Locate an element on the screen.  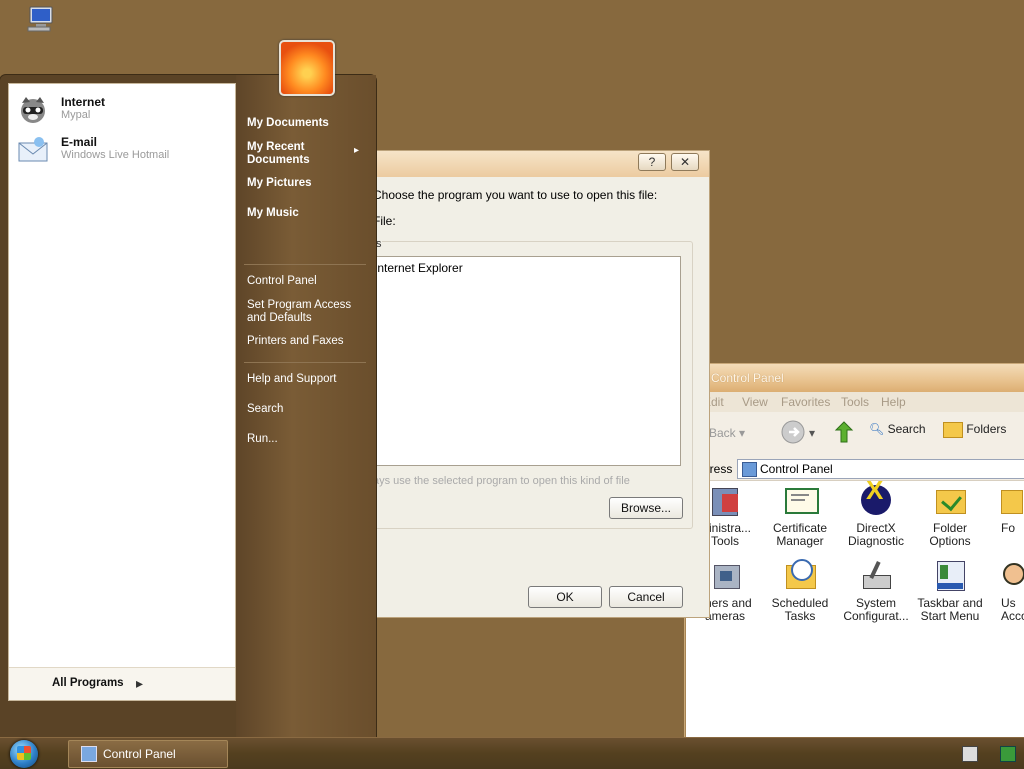
cp-item-certificate-manager: Certificate Manager is located at coordinates (800, 516).